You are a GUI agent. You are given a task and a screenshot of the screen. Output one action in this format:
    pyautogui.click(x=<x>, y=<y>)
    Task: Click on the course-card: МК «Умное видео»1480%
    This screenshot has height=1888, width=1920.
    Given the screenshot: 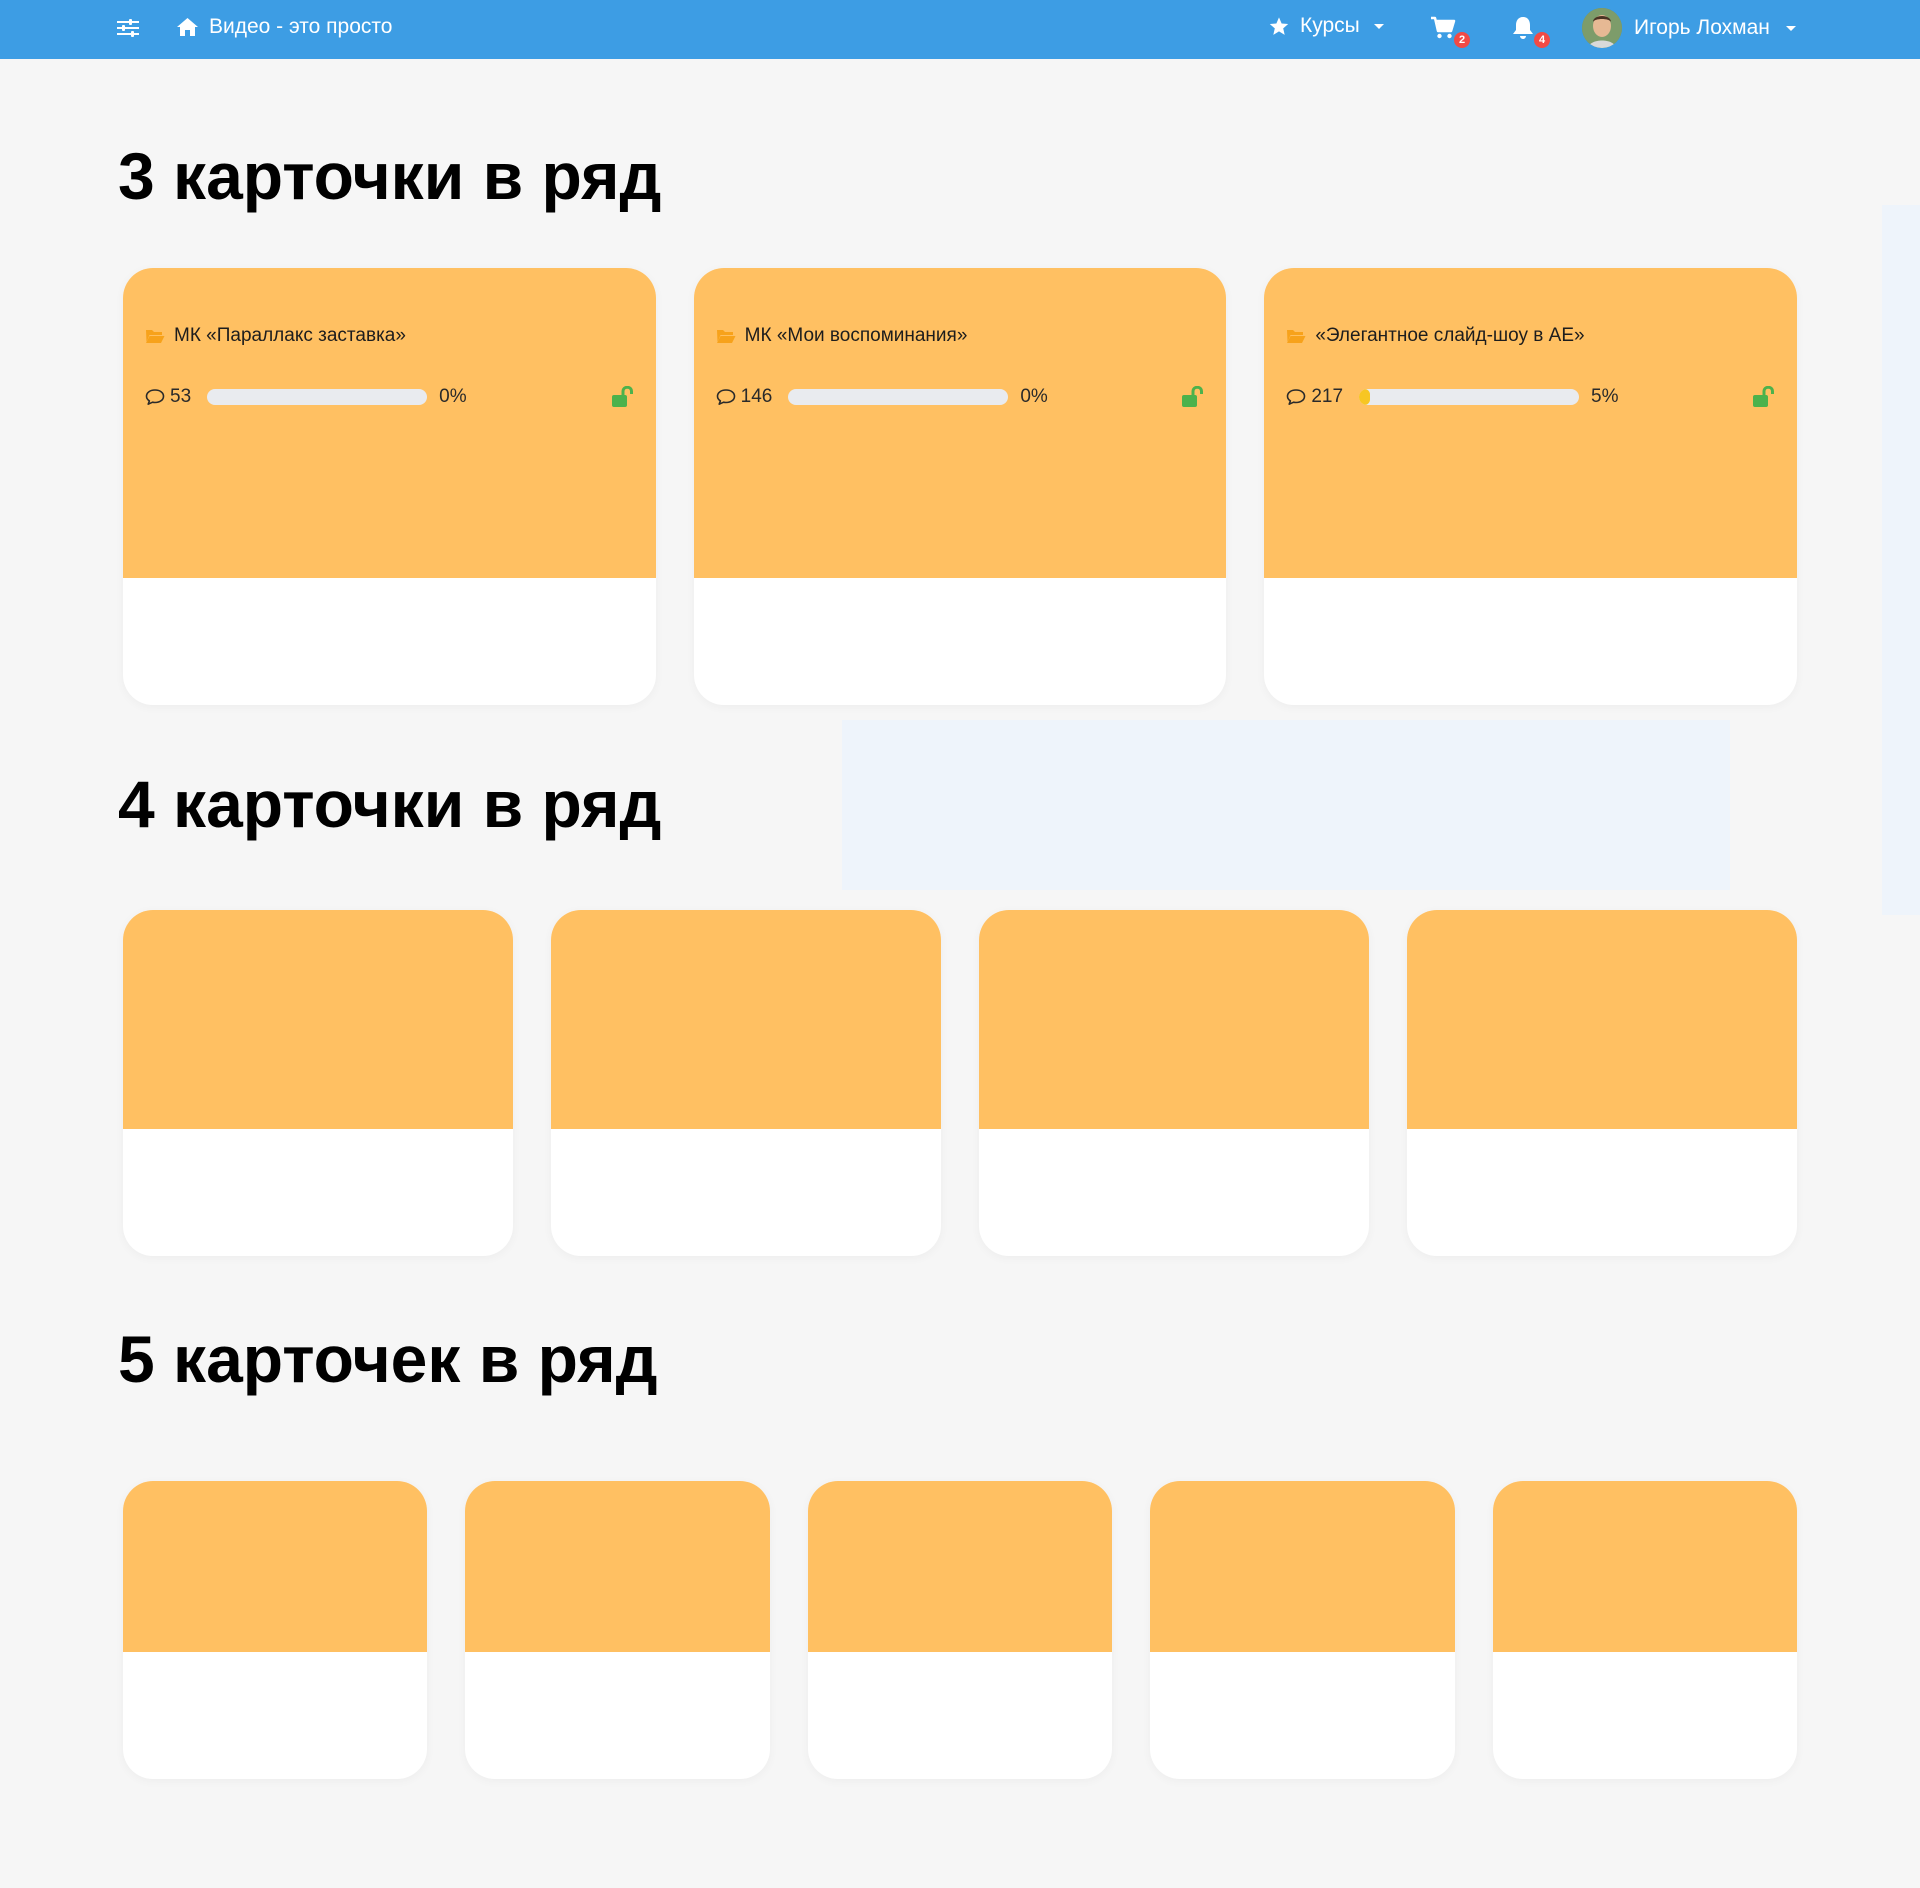 What is the action you would take?
    pyautogui.click(x=318, y=1083)
    